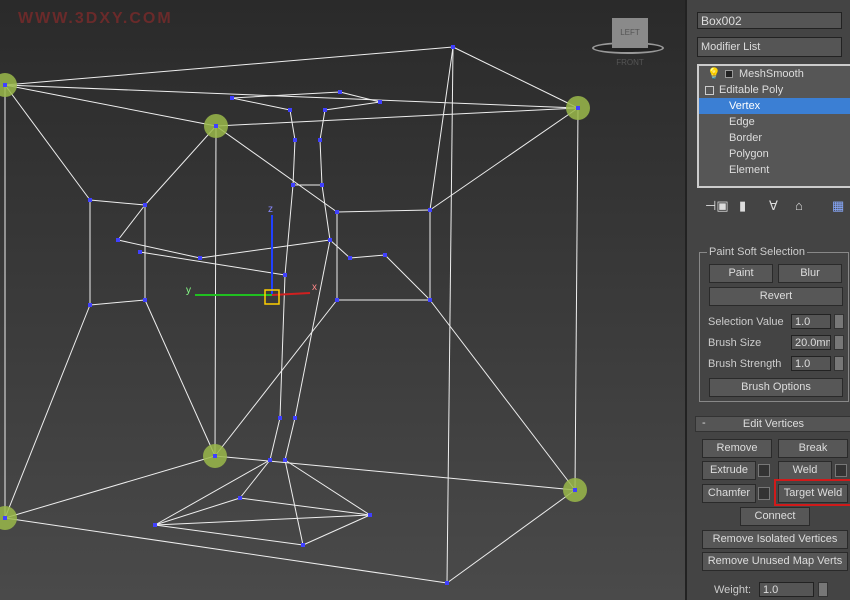 The width and height of the screenshot is (850, 600). What do you see at coordinates (799, 205) in the screenshot?
I see `remove-modifier-icon: ⌂` at bounding box center [799, 205].